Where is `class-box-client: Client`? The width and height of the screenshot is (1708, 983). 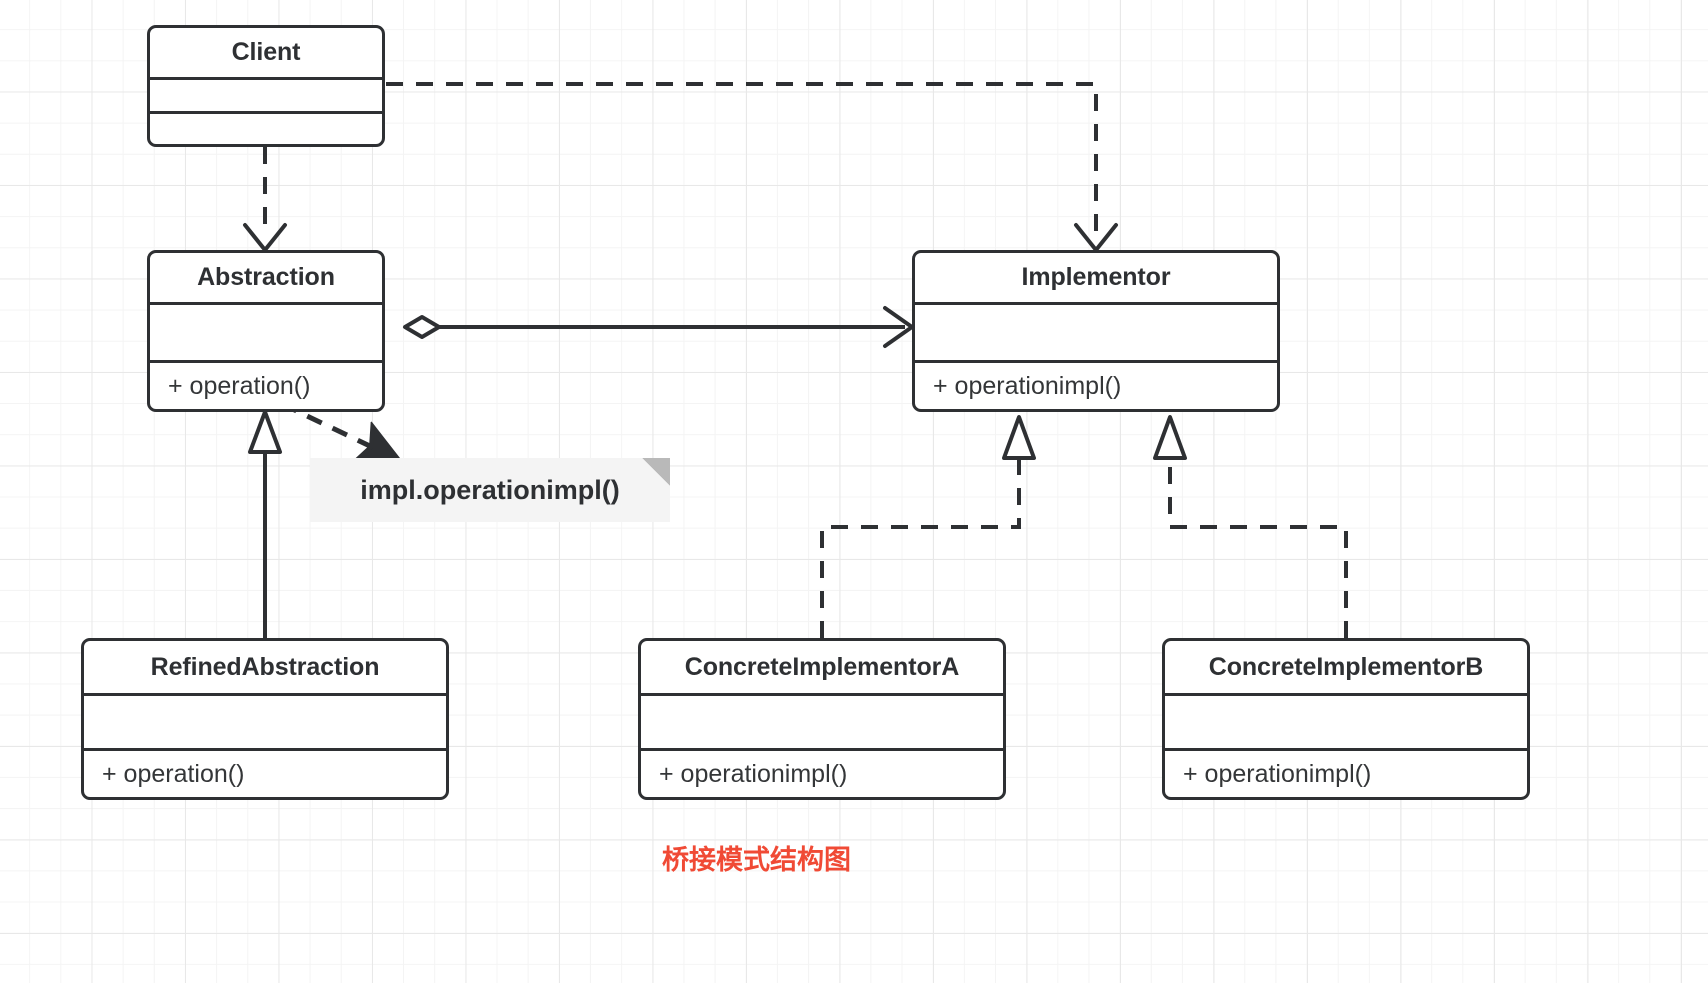 class-box-client: Client is located at coordinates (266, 86).